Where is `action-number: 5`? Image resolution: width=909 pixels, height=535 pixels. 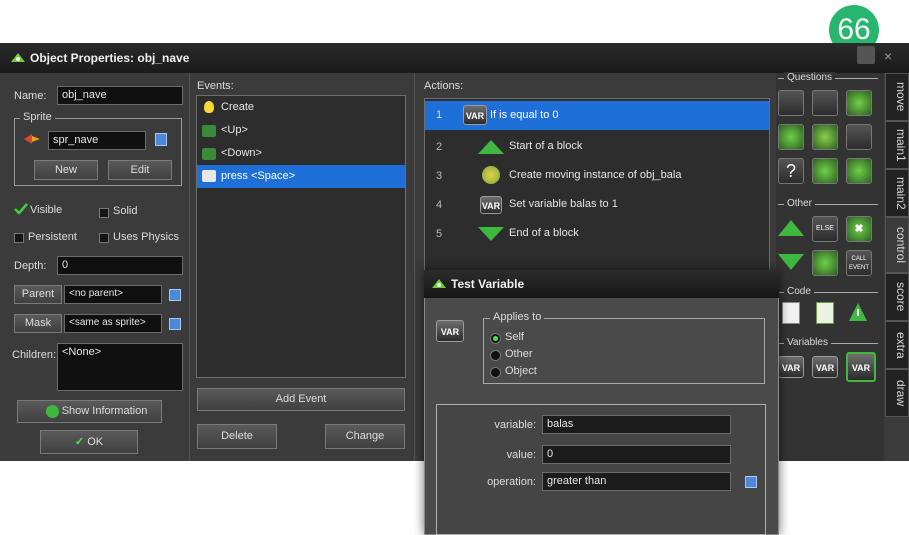
action-number: 5 is located at coordinates (439, 234).